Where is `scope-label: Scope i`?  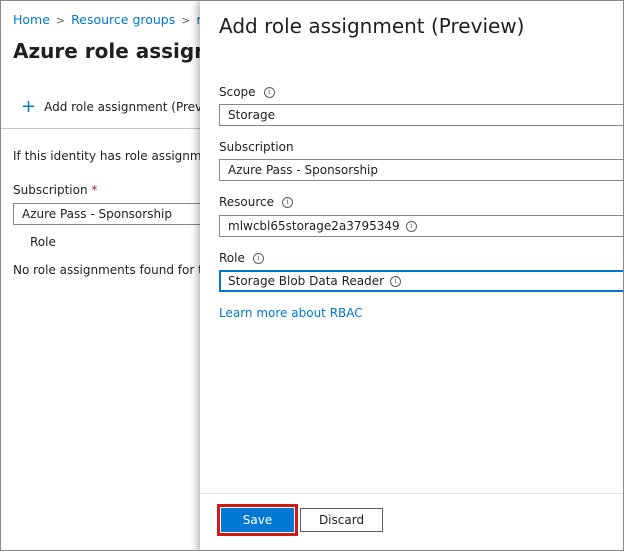
scope-label: Scope i is located at coordinates (247, 92).